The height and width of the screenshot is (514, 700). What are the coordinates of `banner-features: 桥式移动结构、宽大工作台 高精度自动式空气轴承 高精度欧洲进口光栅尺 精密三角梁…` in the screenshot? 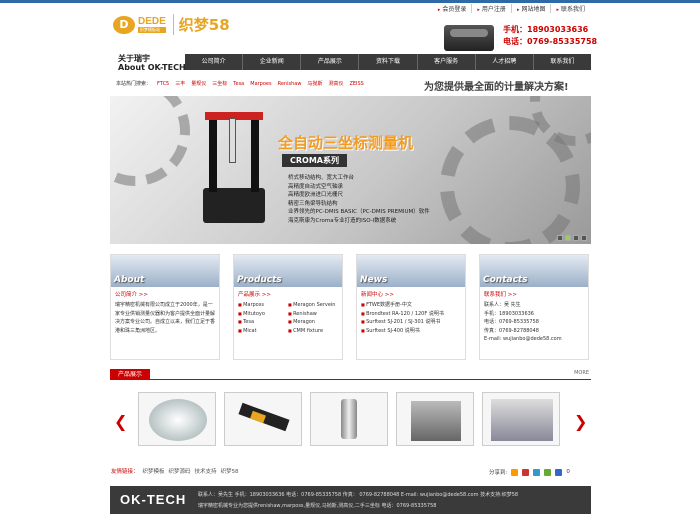 It's located at (359, 199).